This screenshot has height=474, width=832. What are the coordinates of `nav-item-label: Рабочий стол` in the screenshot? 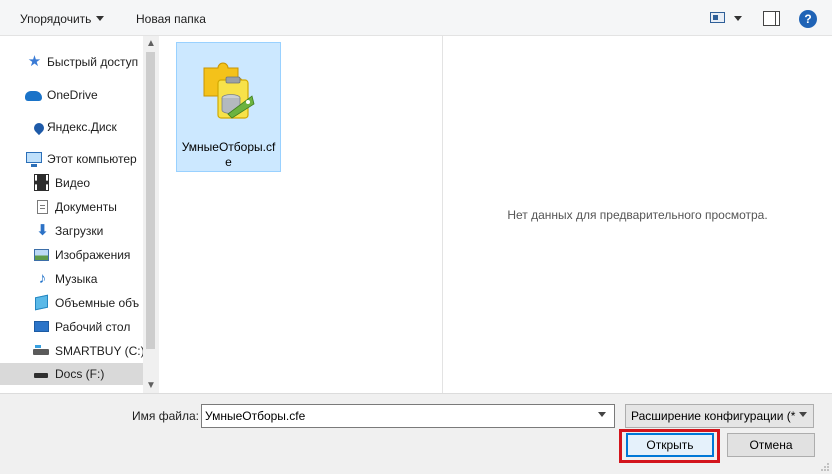 It's located at (93, 327).